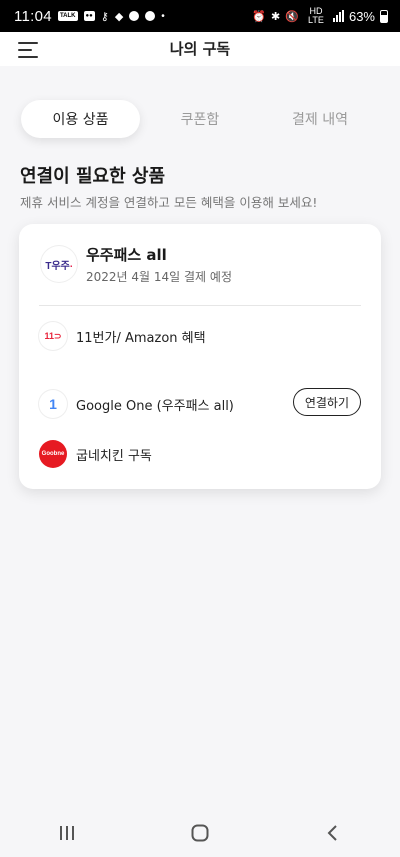  Describe the element at coordinates (104, 16) in the screenshot. I see `key-icon: ⚷` at that location.